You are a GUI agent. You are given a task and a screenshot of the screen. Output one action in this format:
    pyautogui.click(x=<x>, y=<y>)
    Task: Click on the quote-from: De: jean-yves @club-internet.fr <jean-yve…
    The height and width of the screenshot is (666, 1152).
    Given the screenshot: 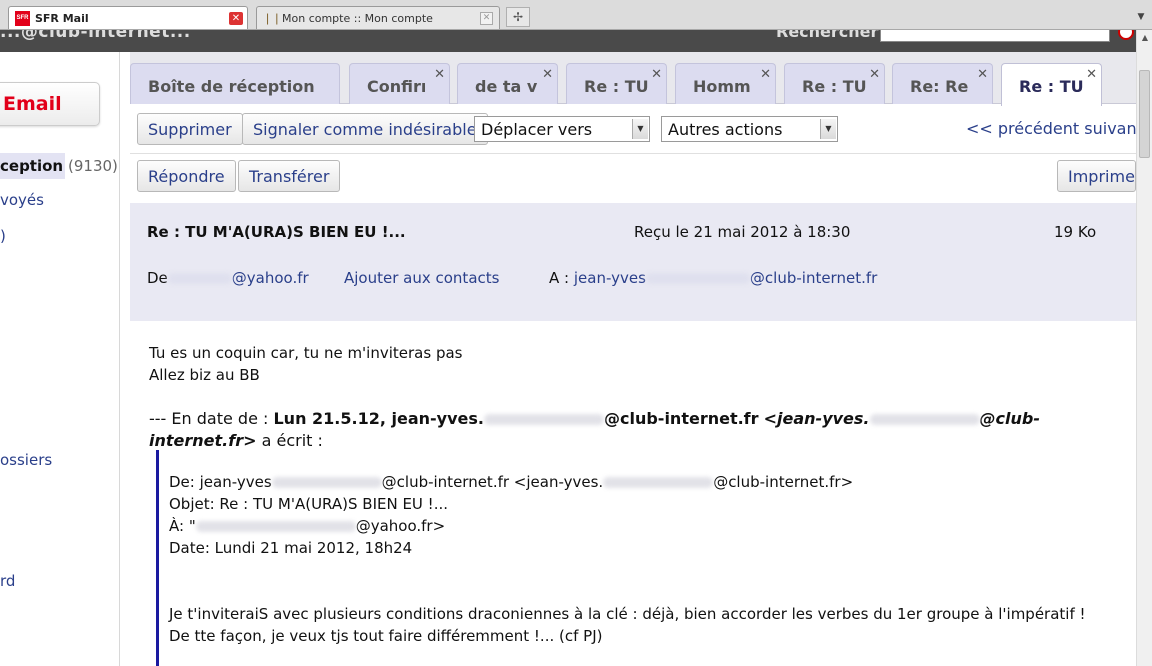 What is the action you would take?
    pyautogui.click(x=511, y=482)
    